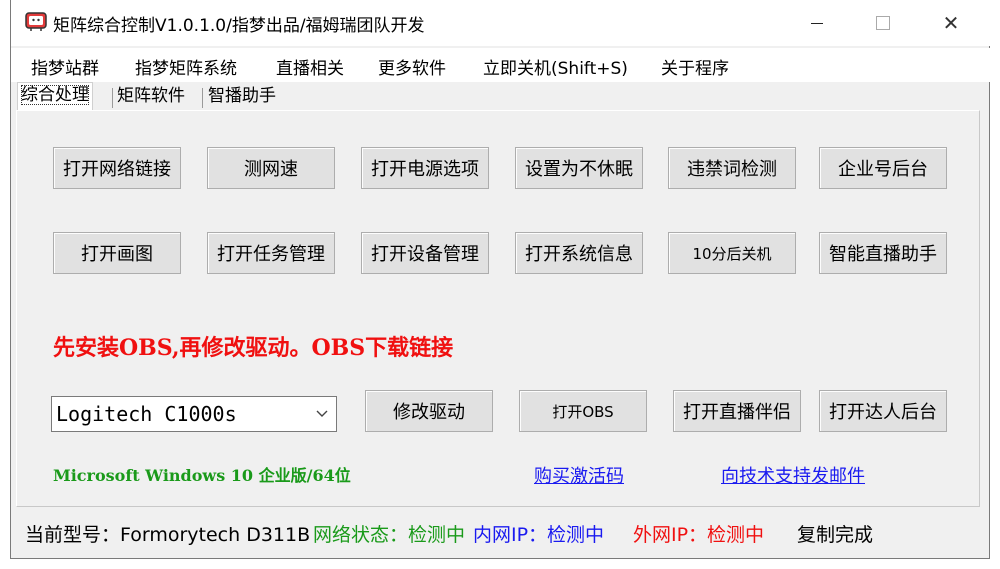 The image size is (1000, 569). What do you see at coordinates (117, 253) in the screenshot?
I see `open-paint-button: 打开画图` at bounding box center [117, 253].